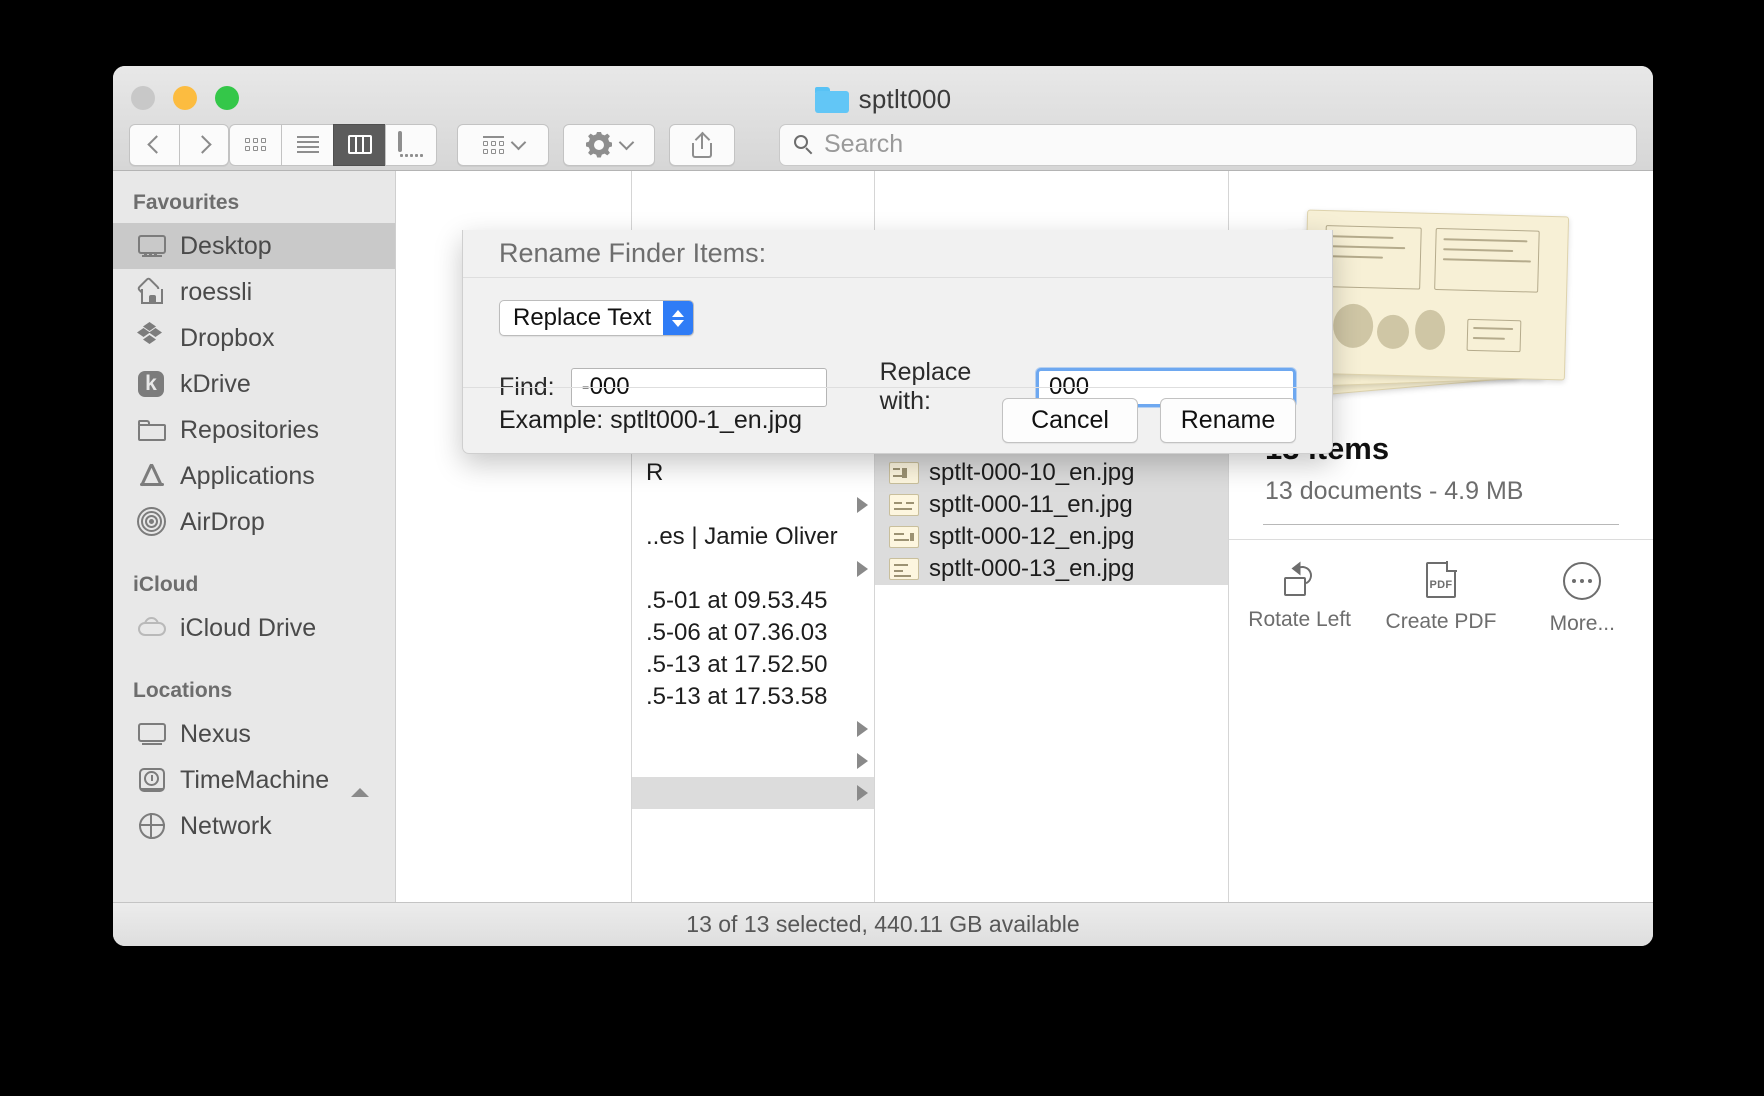 Image resolution: width=1764 pixels, height=1096 pixels. I want to click on sidebar-item-label: AirDrop, so click(222, 521).